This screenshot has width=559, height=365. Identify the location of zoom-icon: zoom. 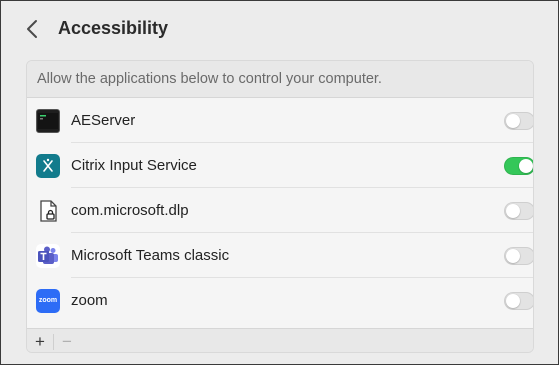
(48, 300).